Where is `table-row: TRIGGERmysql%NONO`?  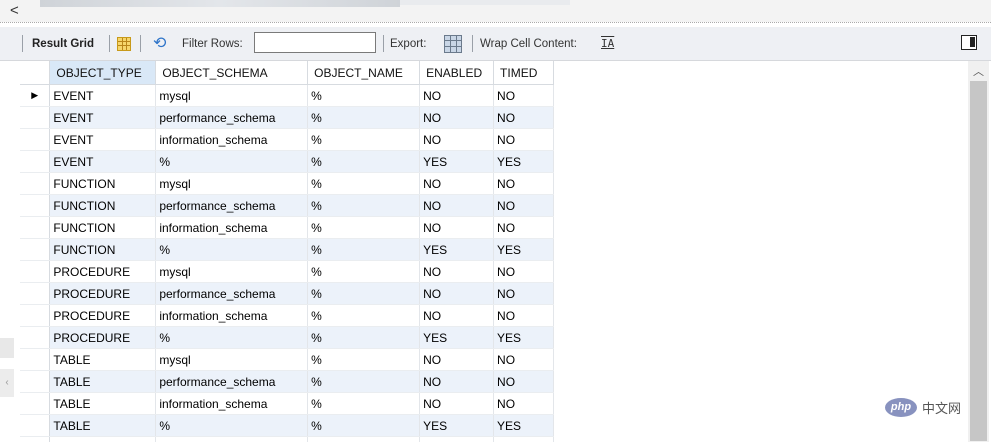
table-row: TRIGGERmysql%NONO is located at coordinates (287, 439).